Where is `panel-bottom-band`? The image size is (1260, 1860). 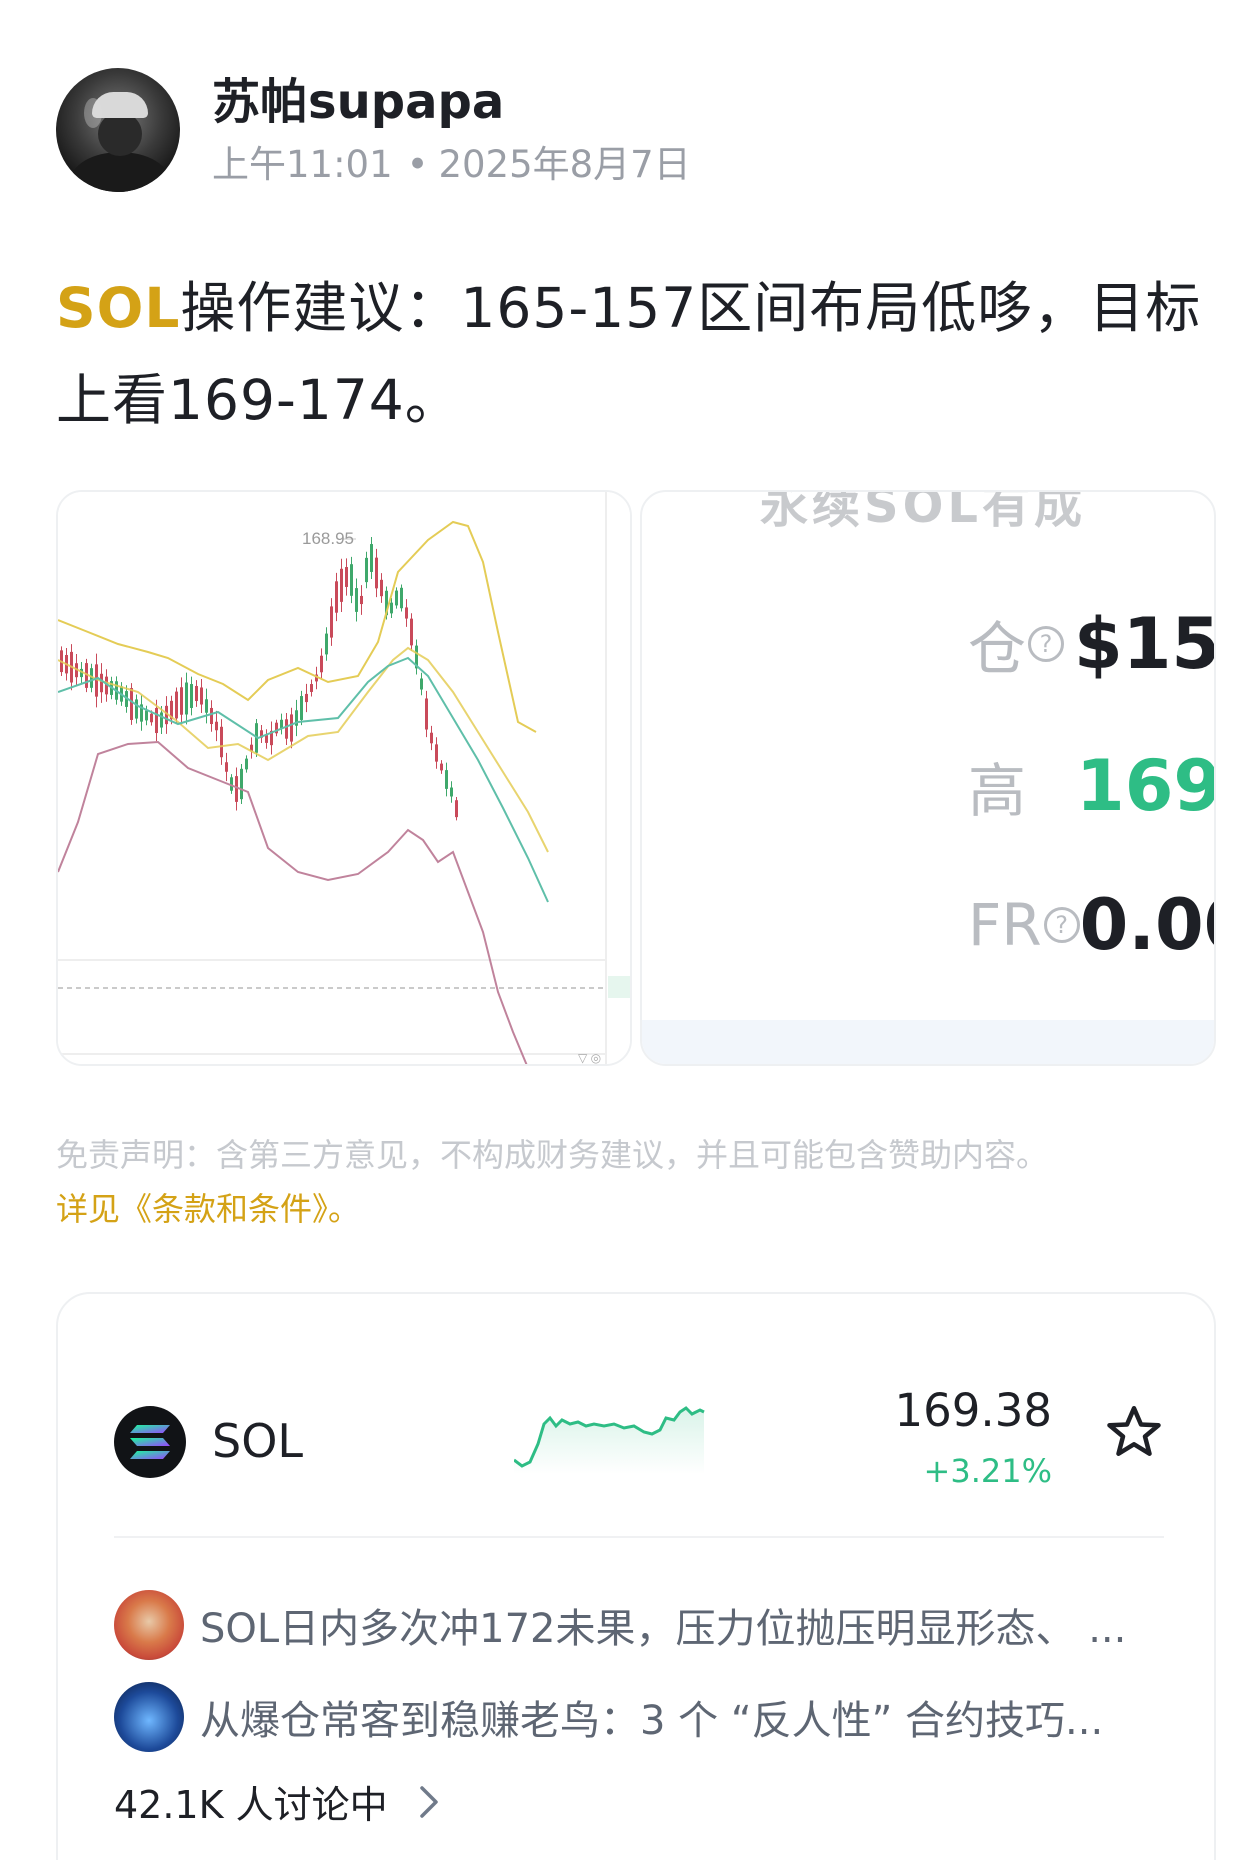
panel-bottom-band is located at coordinates (928, 1042).